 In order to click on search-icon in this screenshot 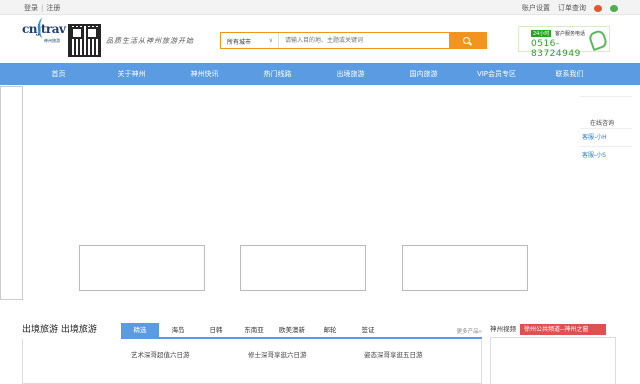, I will do `click(466, 40)`.